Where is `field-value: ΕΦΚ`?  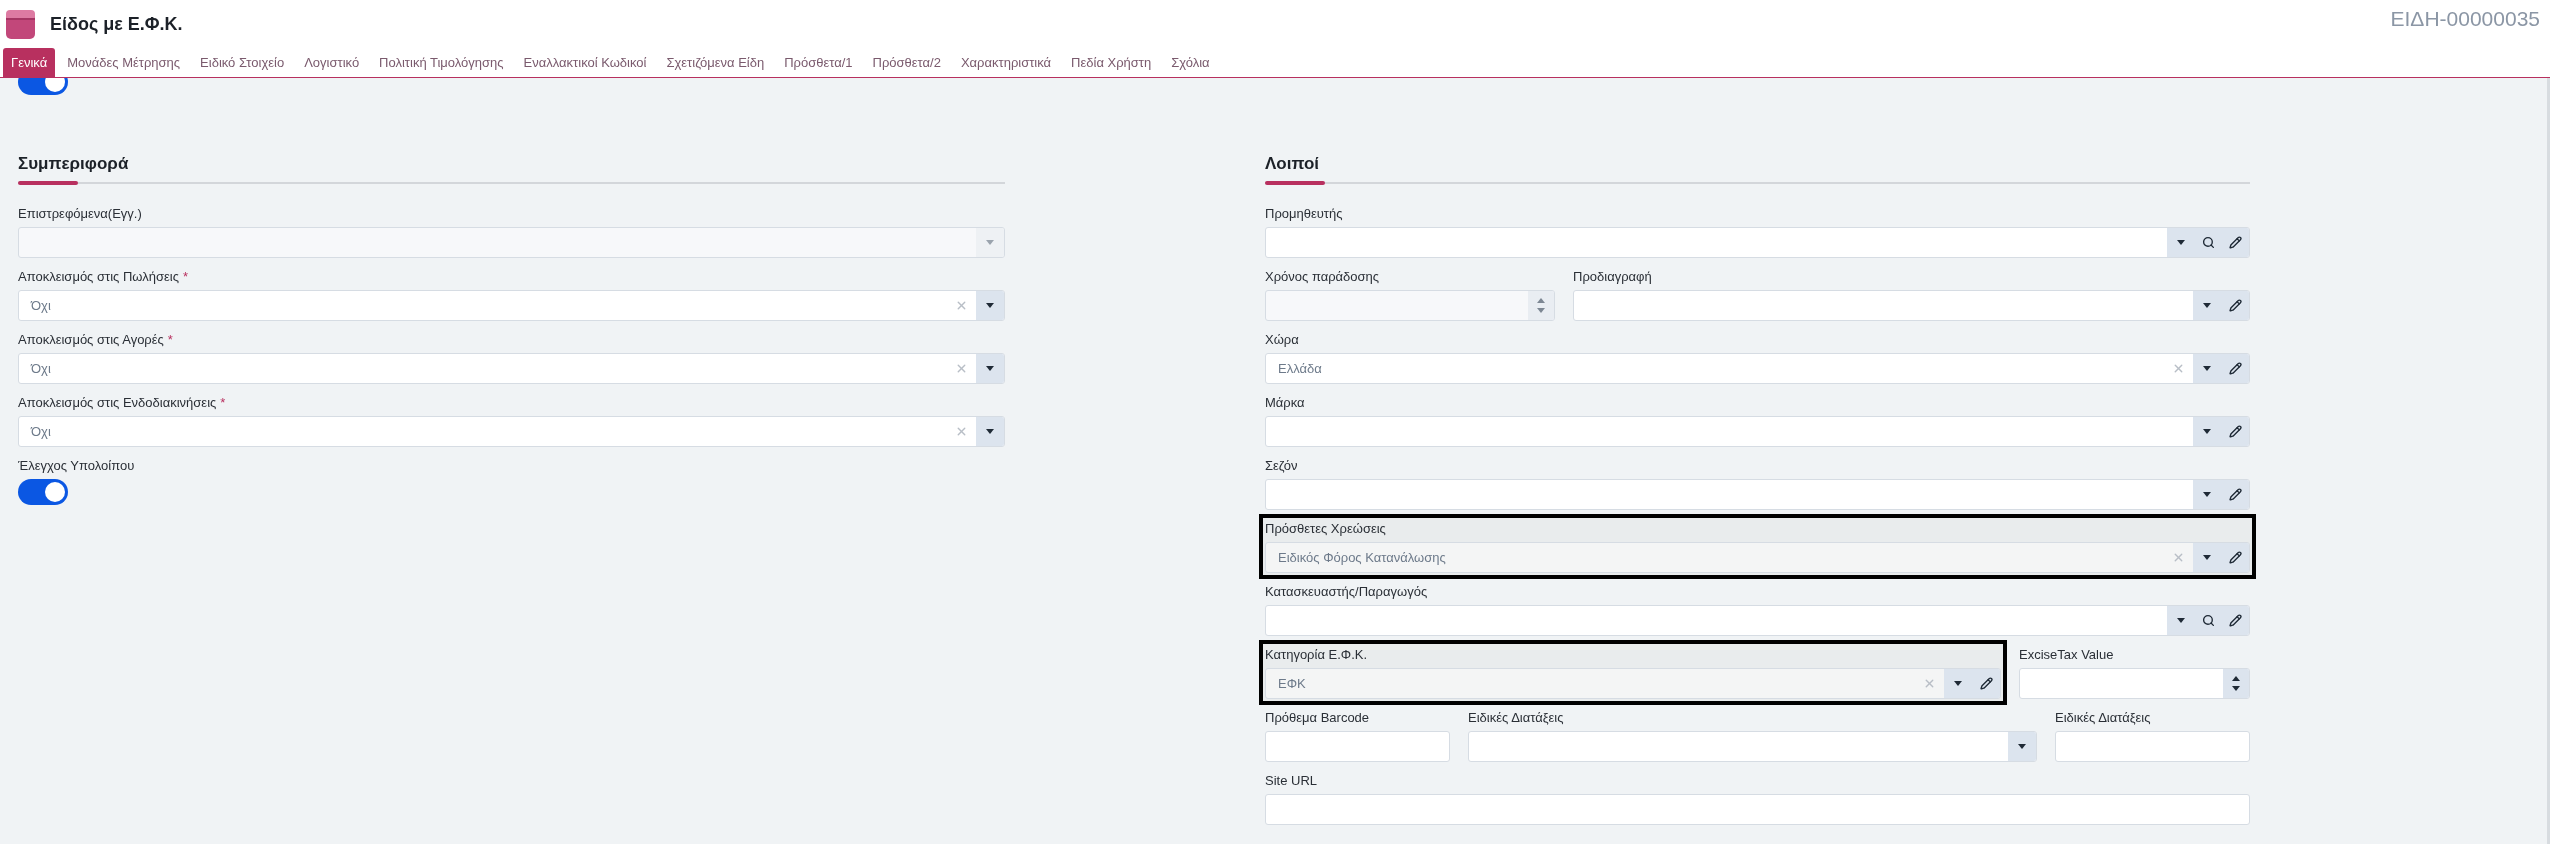
field-value: ΕΦΚ is located at coordinates (1292, 683).